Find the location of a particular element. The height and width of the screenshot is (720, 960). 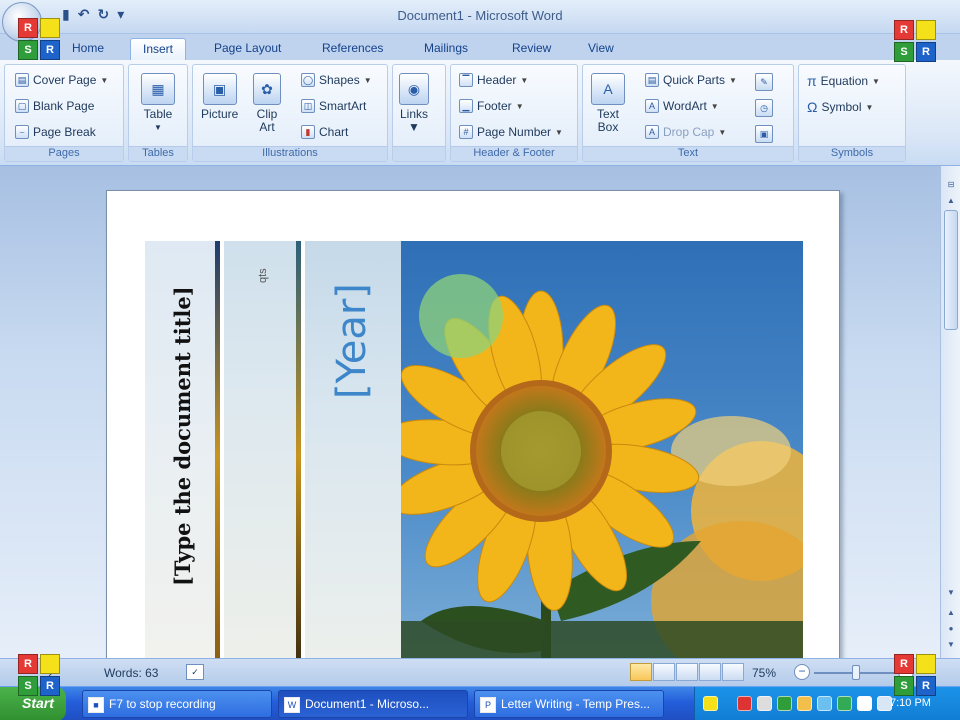

tray-messenger-icon is located at coordinates (824, 703).